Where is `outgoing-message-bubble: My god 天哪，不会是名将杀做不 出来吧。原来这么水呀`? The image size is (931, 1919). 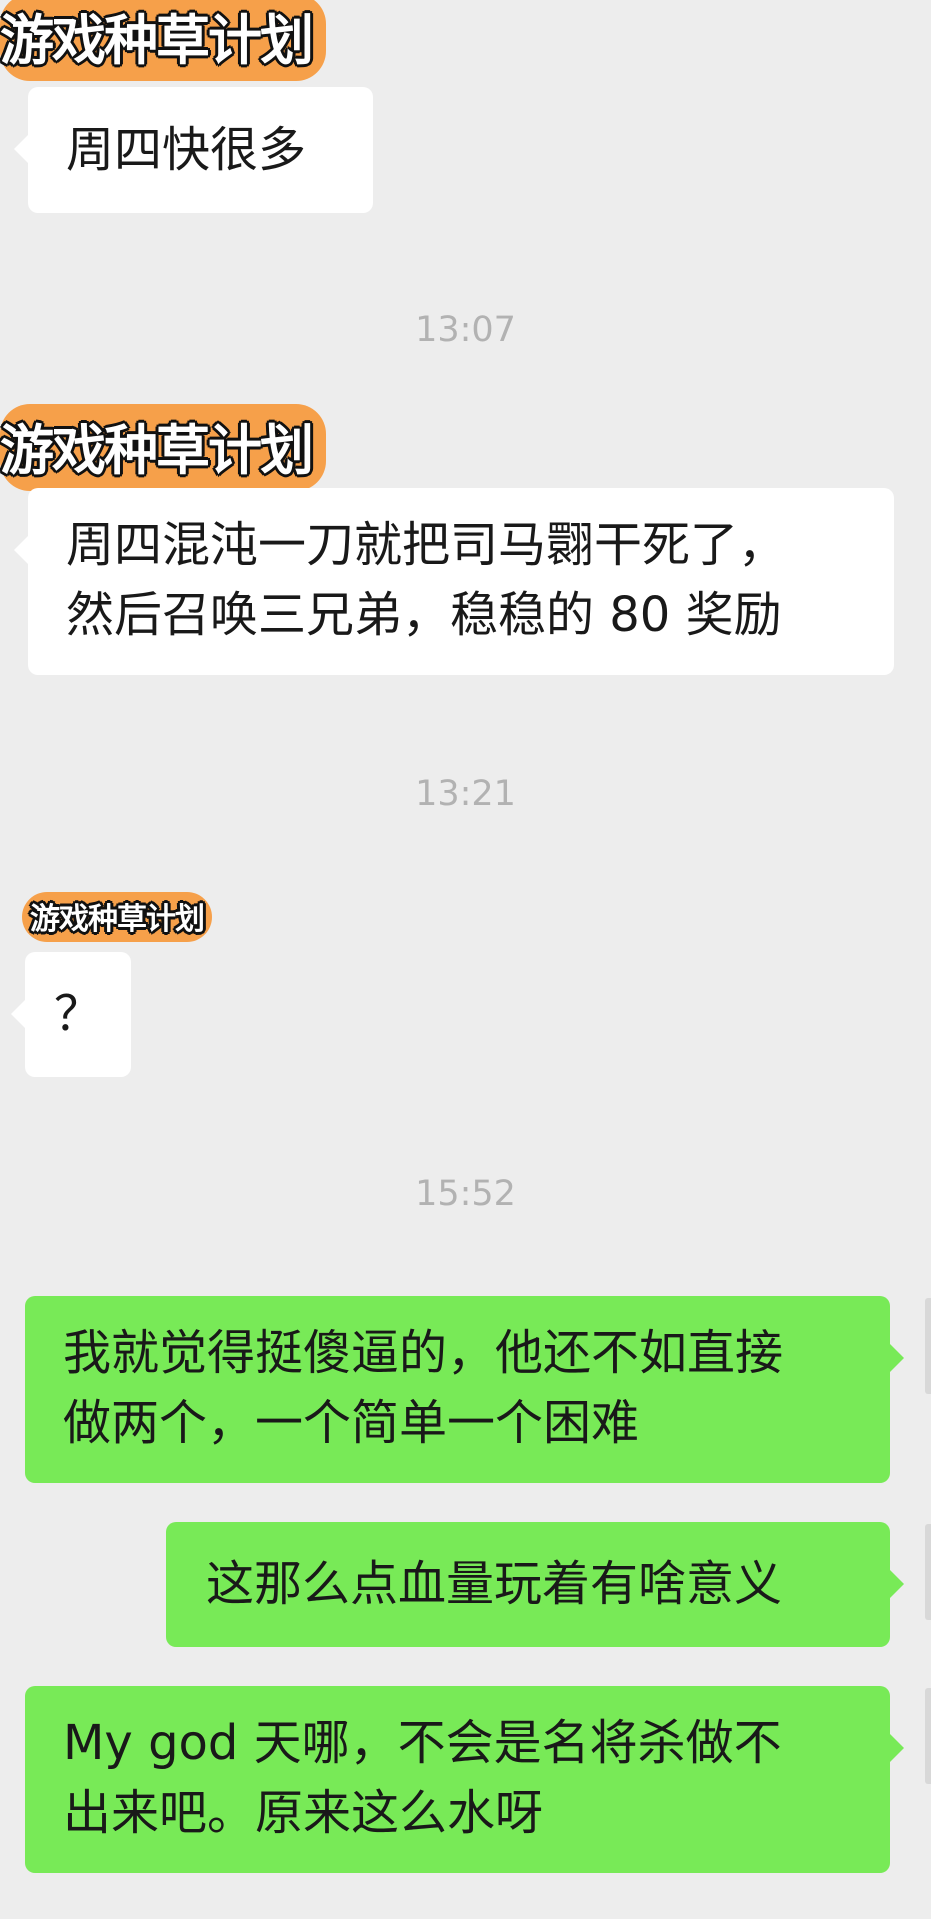
outgoing-message-bubble: My god 天哪，不会是名将杀做不 出来吧。原来这么水呀 is located at coordinates (464, 1779).